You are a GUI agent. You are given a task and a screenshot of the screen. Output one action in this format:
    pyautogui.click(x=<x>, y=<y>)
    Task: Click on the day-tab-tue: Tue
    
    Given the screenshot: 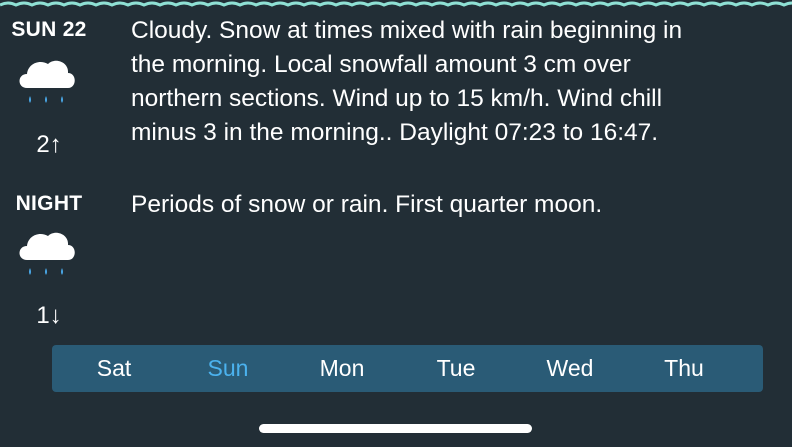 What is the action you would take?
    pyautogui.click(x=456, y=368)
    